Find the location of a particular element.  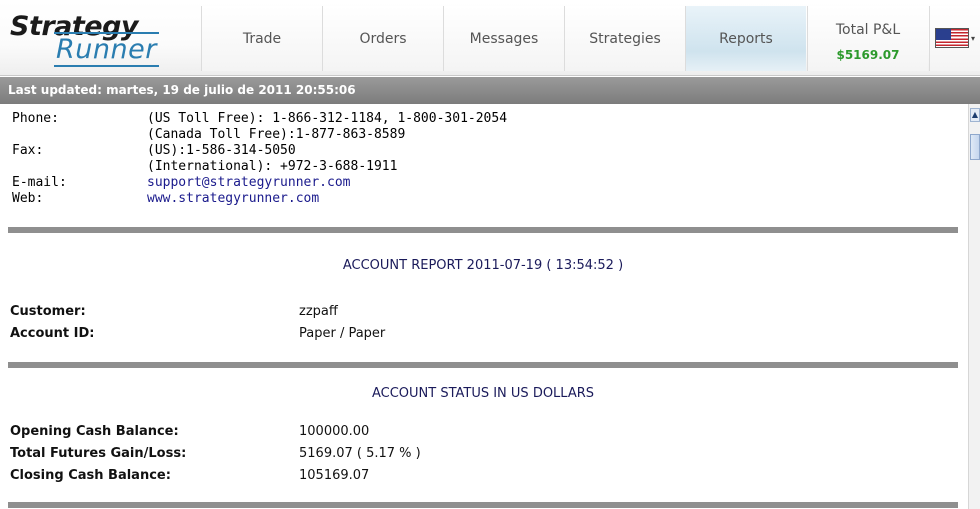

phone-value-2: (Canada Toll Free):1-877-863-8589 is located at coordinates (276, 134).